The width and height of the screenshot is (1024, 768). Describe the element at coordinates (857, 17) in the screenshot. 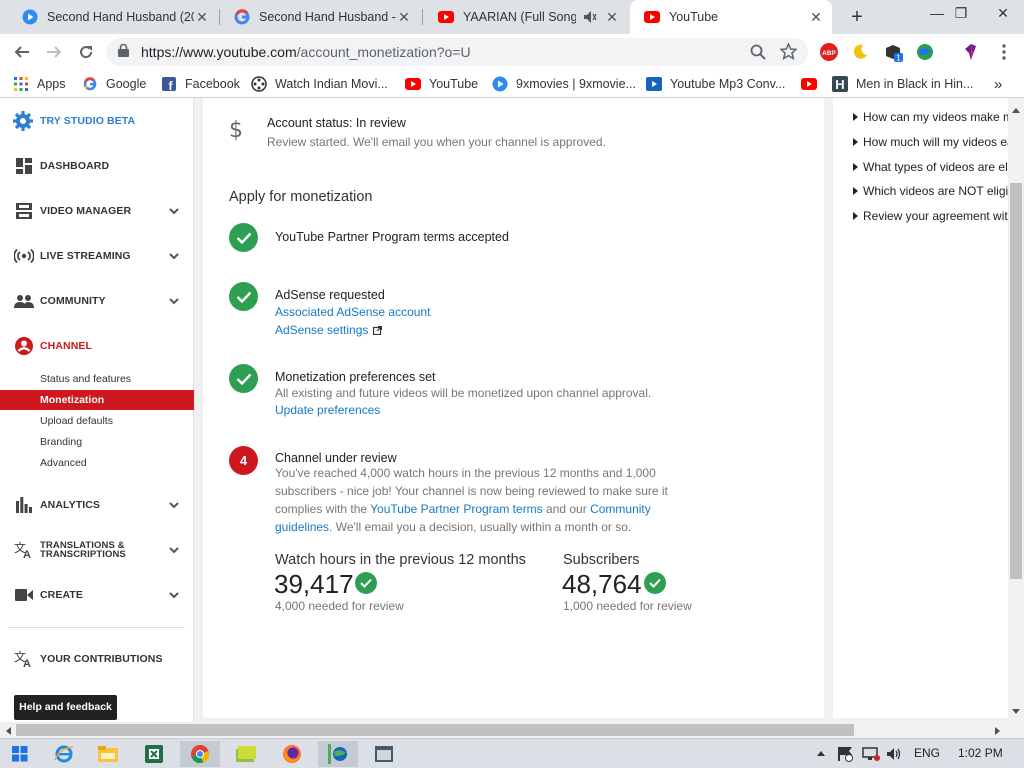

I see `new-tab-icon: +` at that location.